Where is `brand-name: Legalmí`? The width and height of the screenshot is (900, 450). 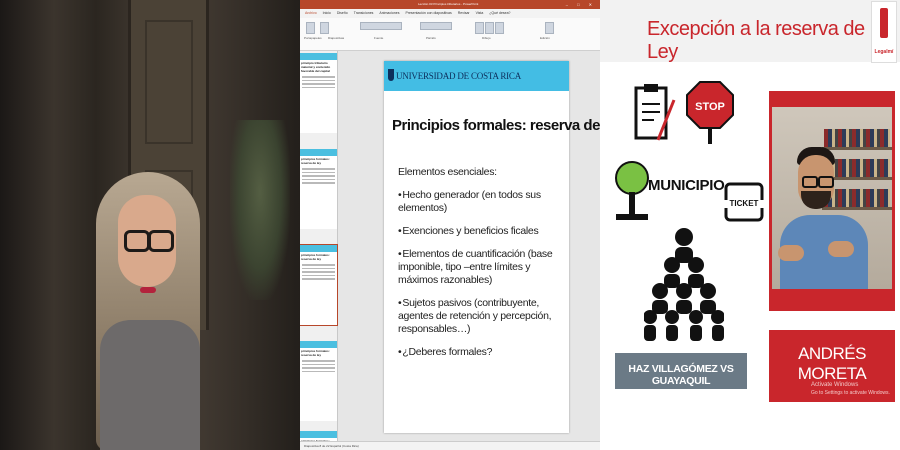 brand-name: Legalmí is located at coordinates (884, 52).